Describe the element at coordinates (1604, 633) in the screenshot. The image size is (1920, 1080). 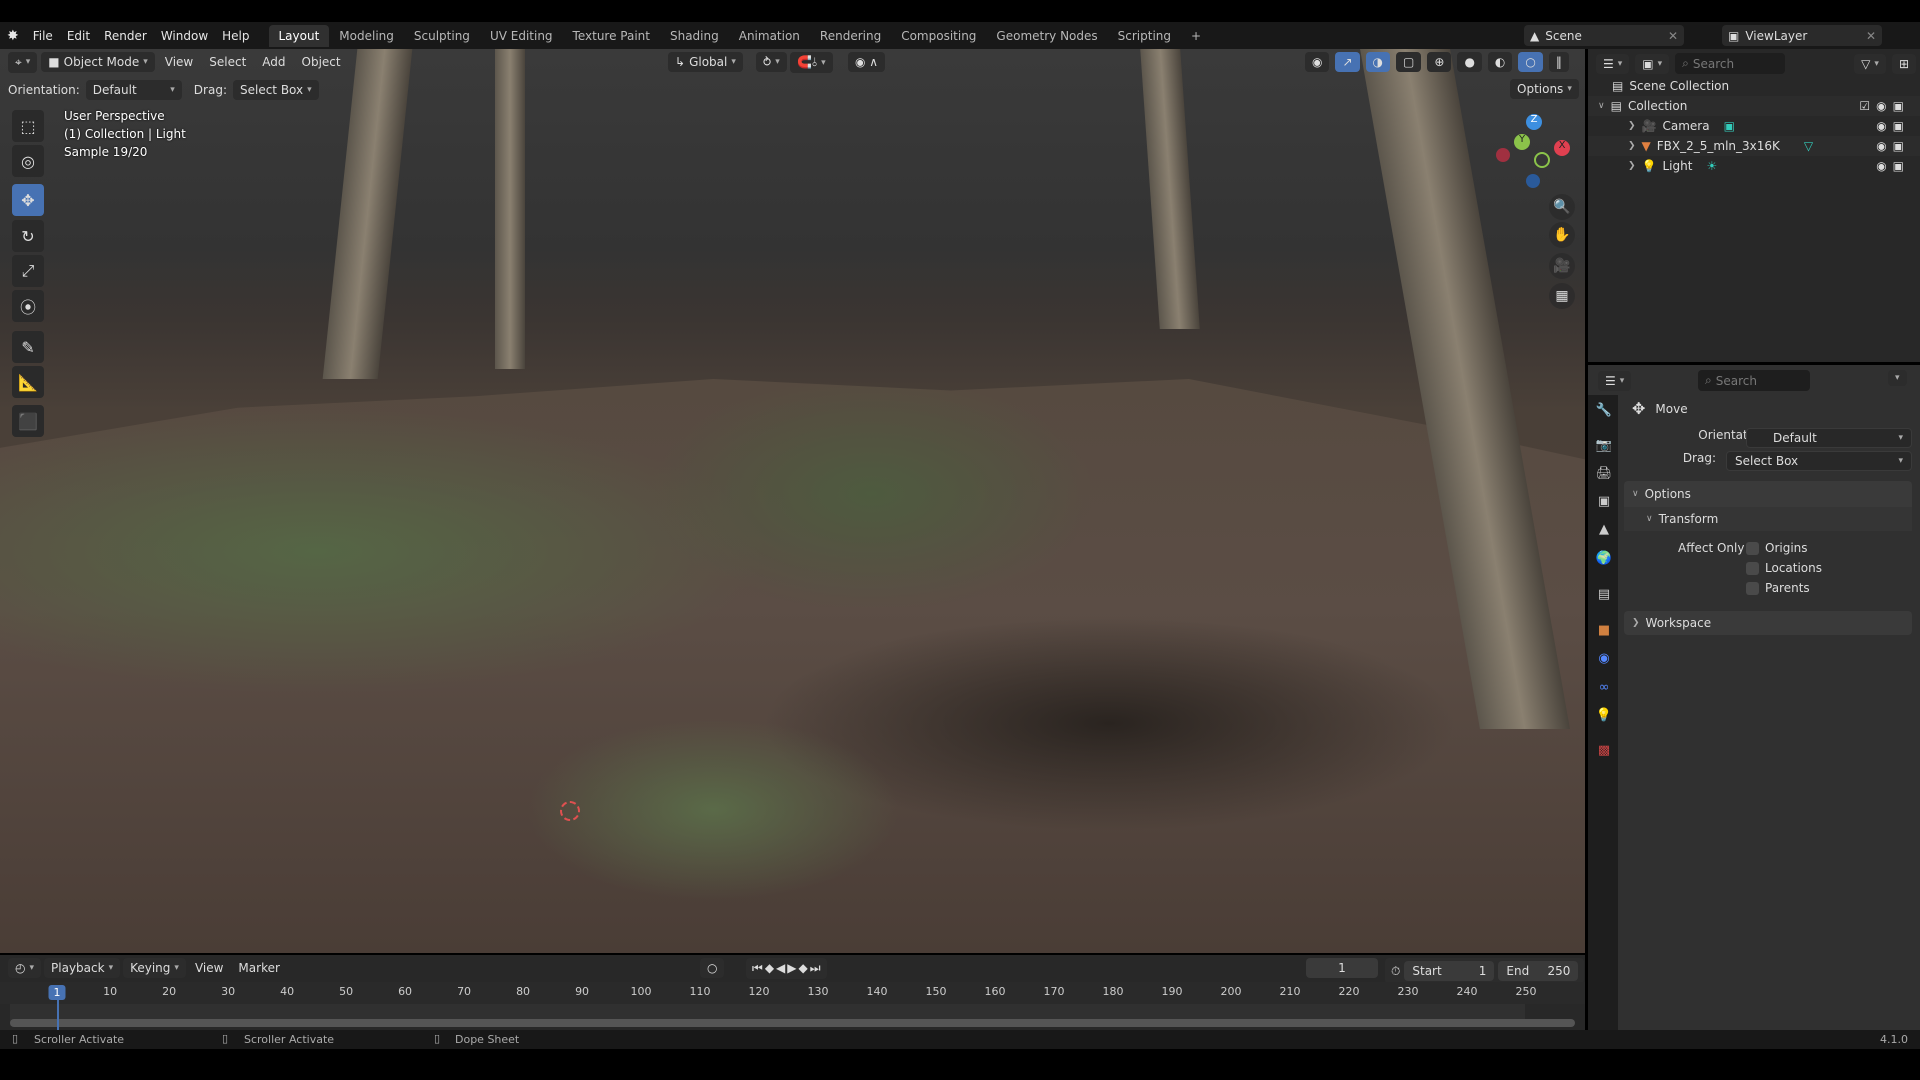
I see `object-tab-icon: ■` at that location.